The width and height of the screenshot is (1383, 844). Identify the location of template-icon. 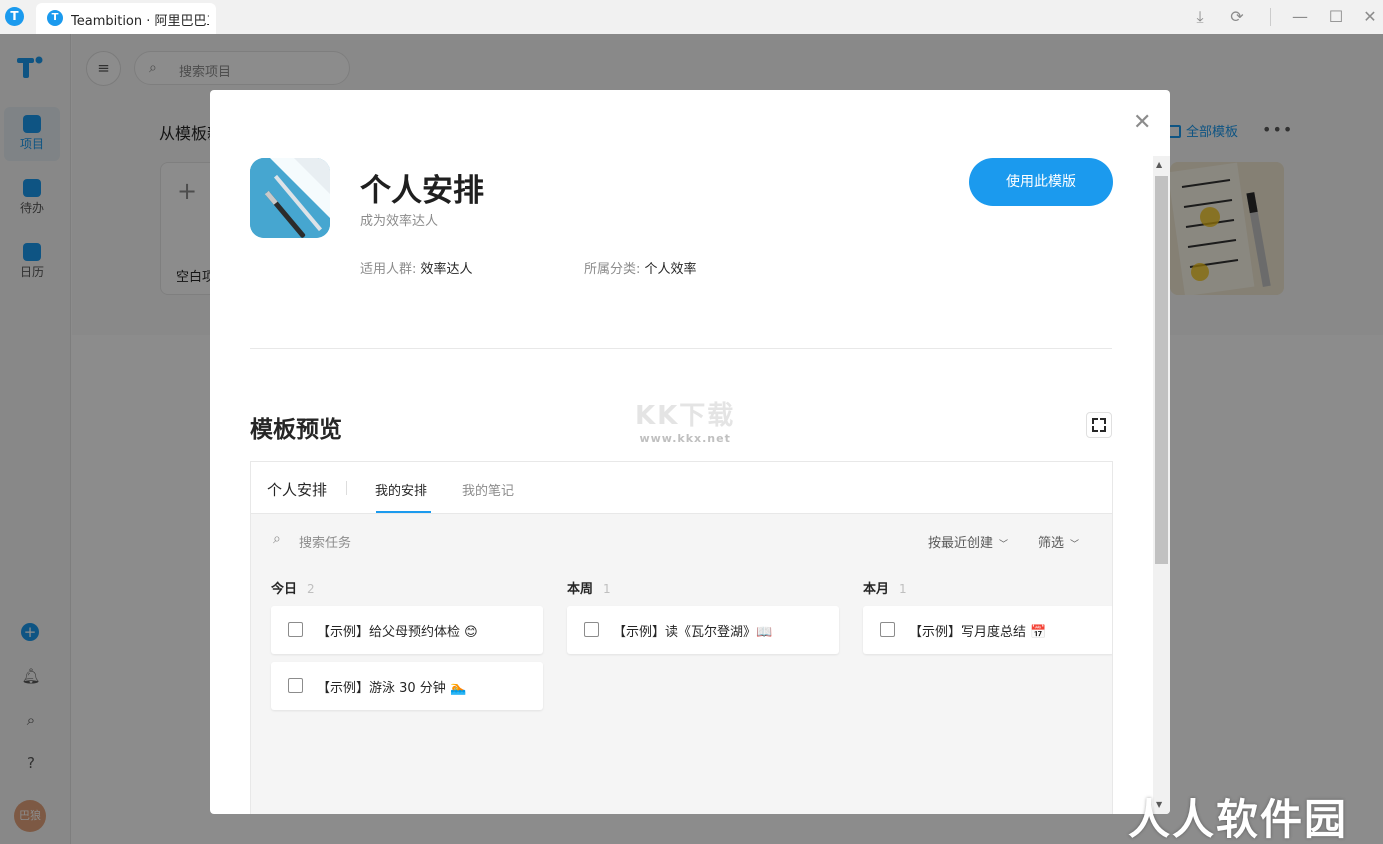
(290, 198).